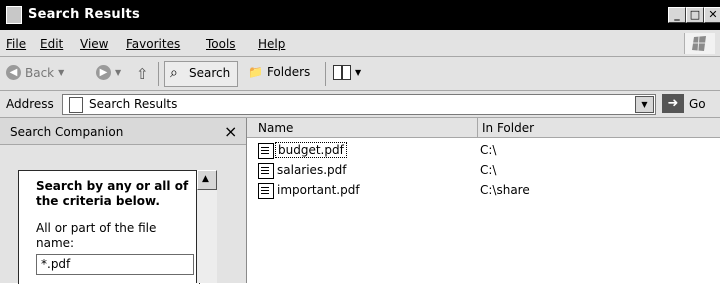 The width and height of the screenshot is (720, 284). What do you see at coordinates (84, 14) in the screenshot?
I see `window-title: Search Results` at bounding box center [84, 14].